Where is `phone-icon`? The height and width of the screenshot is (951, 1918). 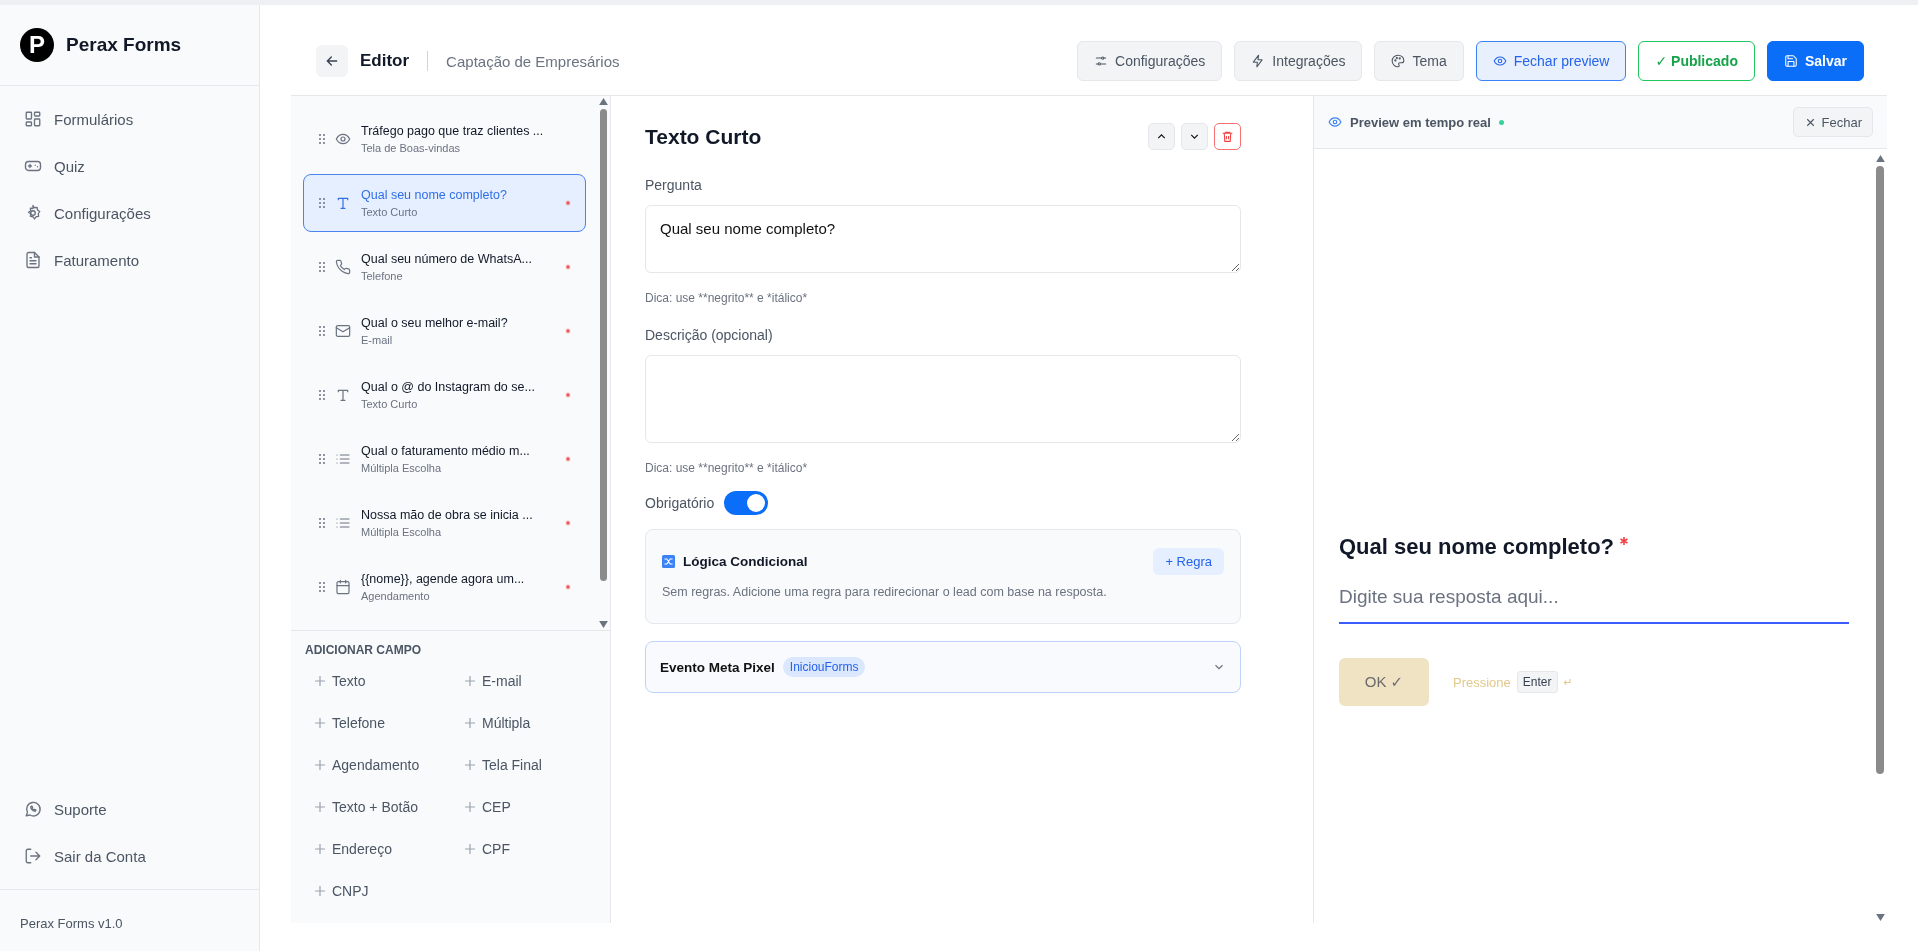
phone-icon is located at coordinates (343, 267).